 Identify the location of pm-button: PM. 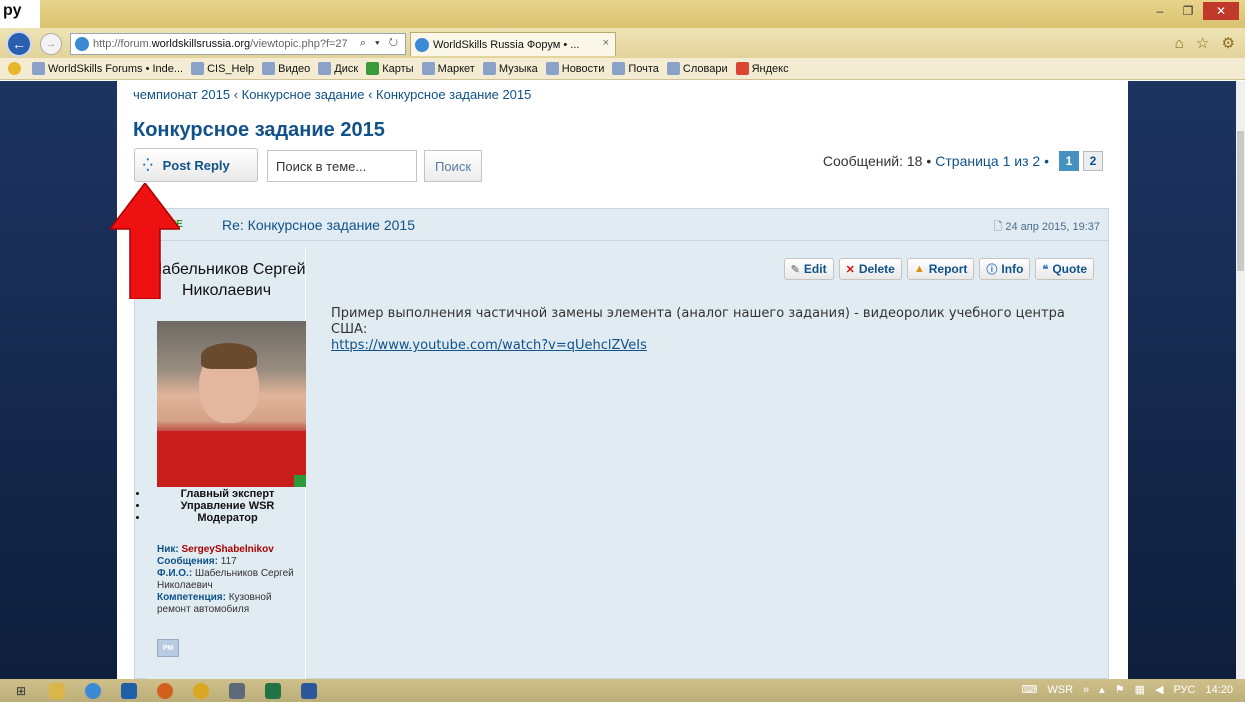
(168, 648).